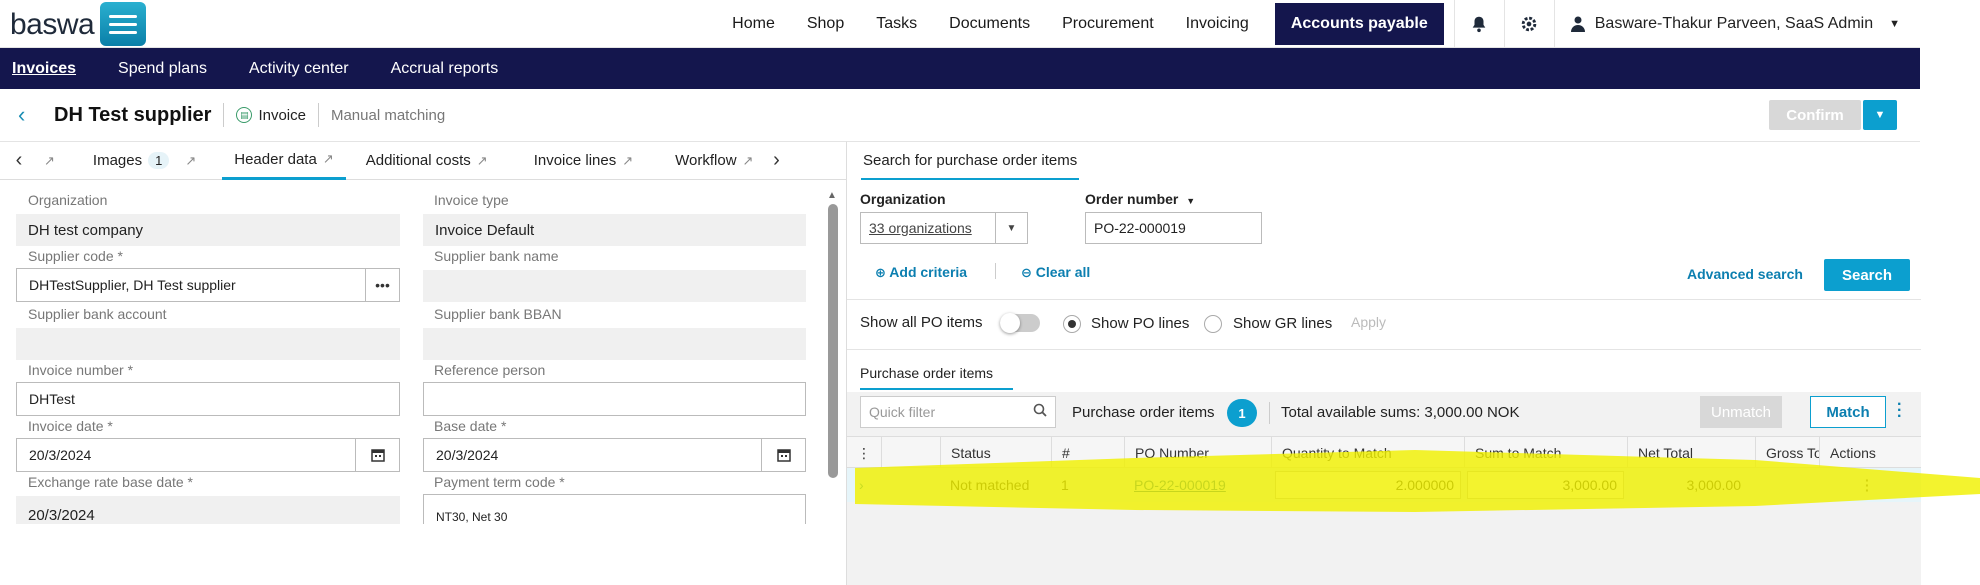 Image resolution: width=1980 pixels, height=585 pixels. I want to click on tab-workflow: Workflow ↗, so click(714, 161).